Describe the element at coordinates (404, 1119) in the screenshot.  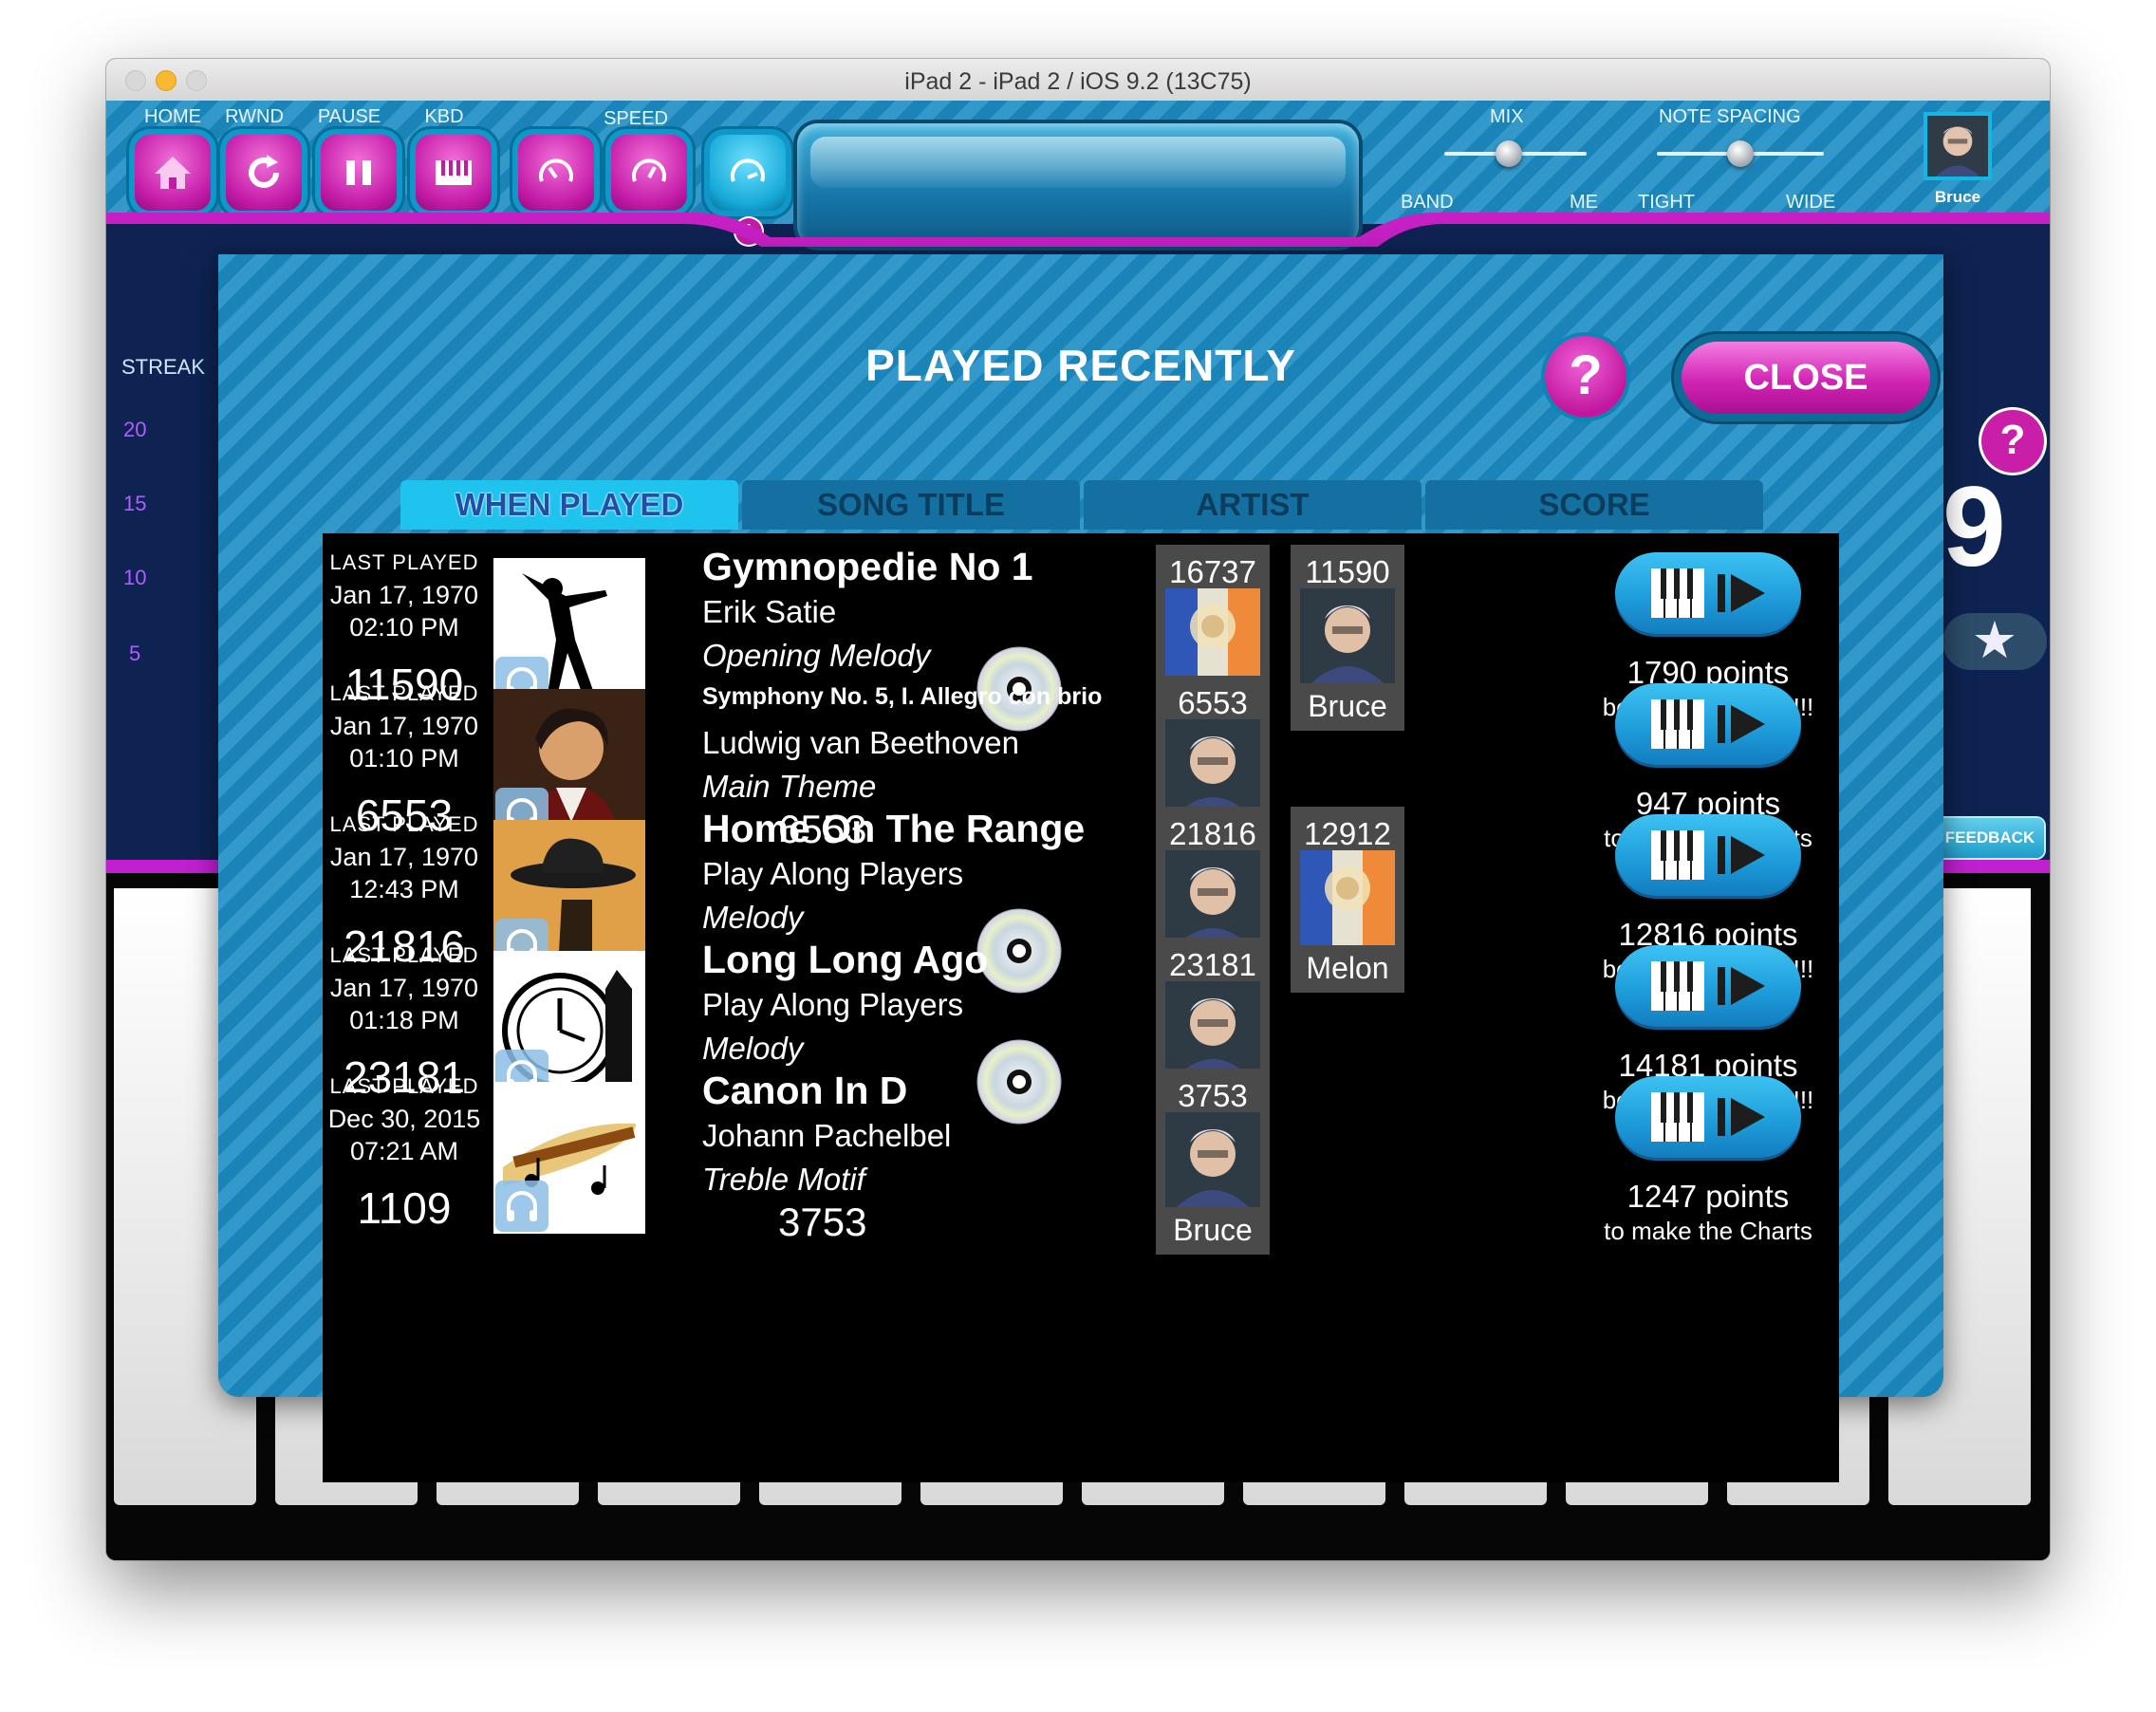
I see `last-played-date: Dec 30, 2015` at that location.